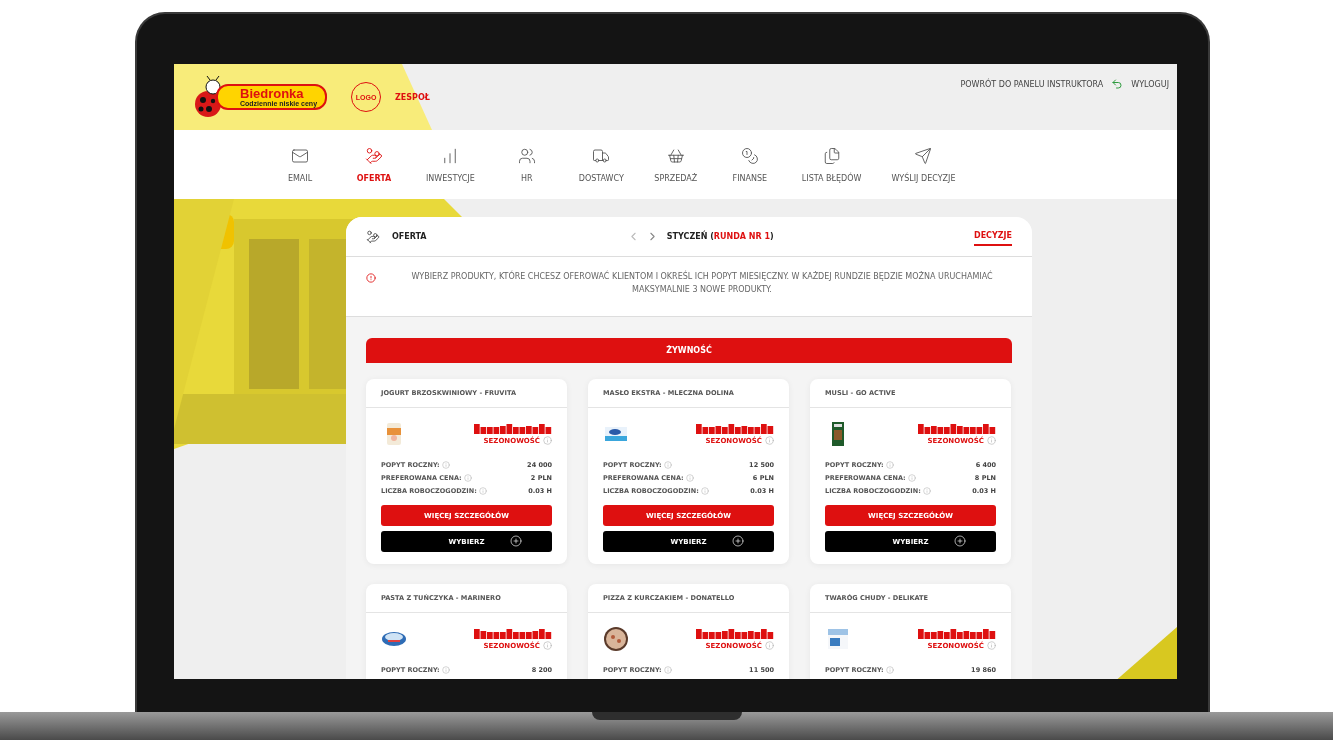 Image resolution: width=1333 pixels, height=740 pixels. What do you see at coordinates (720, 236) in the screenshot?
I see `period-label: STYCZEŃ (RUNDA NR 1)` at bounding box center [720, 236].